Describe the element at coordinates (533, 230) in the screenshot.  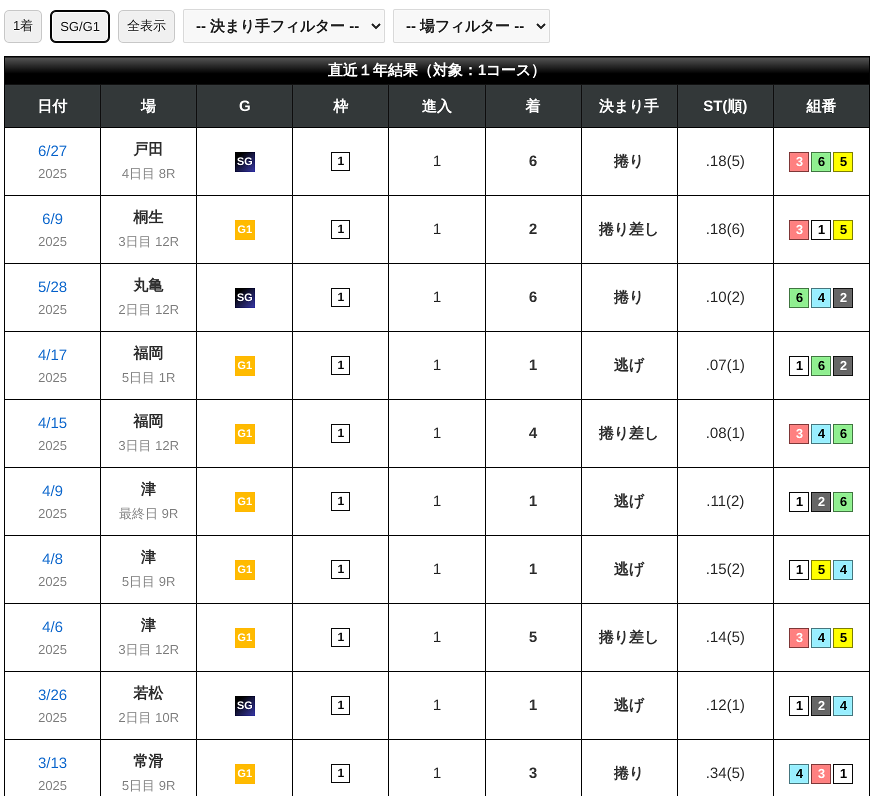
I see `table-cell: 2` at that location.